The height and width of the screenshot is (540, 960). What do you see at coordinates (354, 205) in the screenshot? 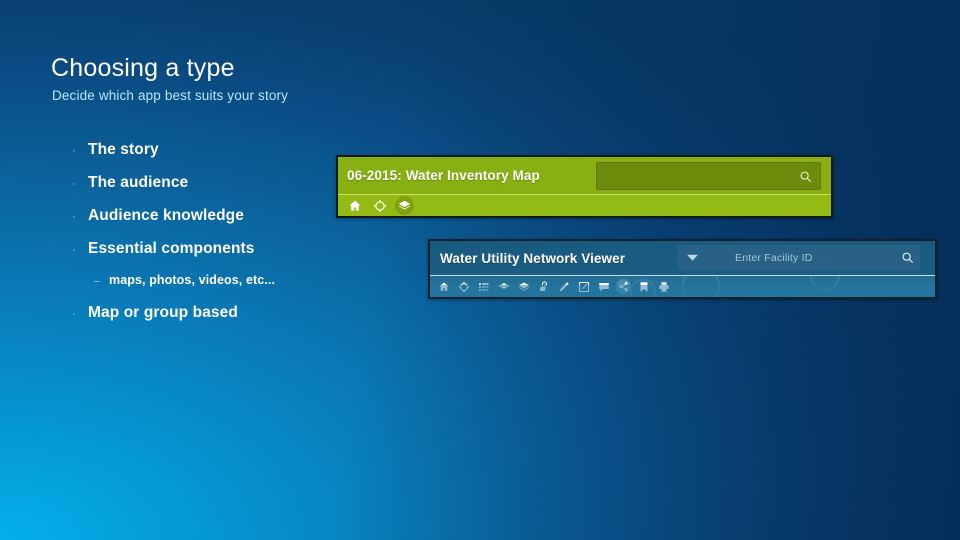
I see `home-icon` at bounding box center [354, 205].